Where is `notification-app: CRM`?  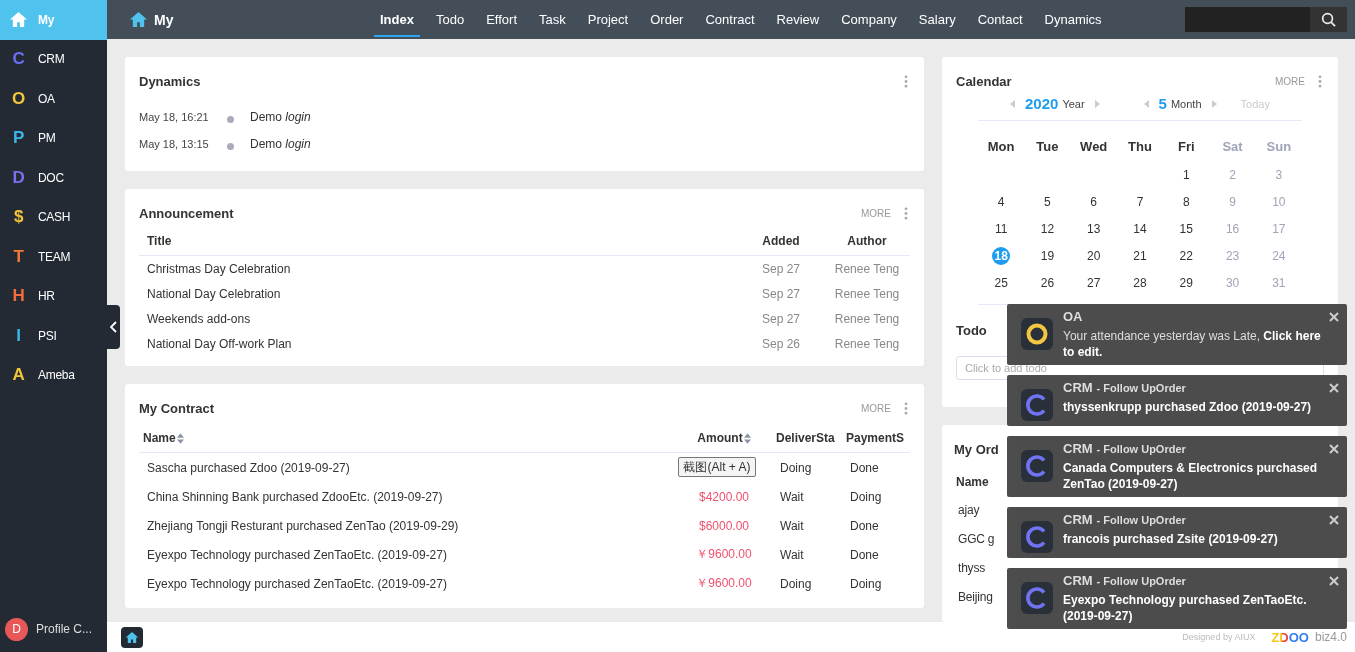 notification-app: CRM is located at coordinates (1078, 387).